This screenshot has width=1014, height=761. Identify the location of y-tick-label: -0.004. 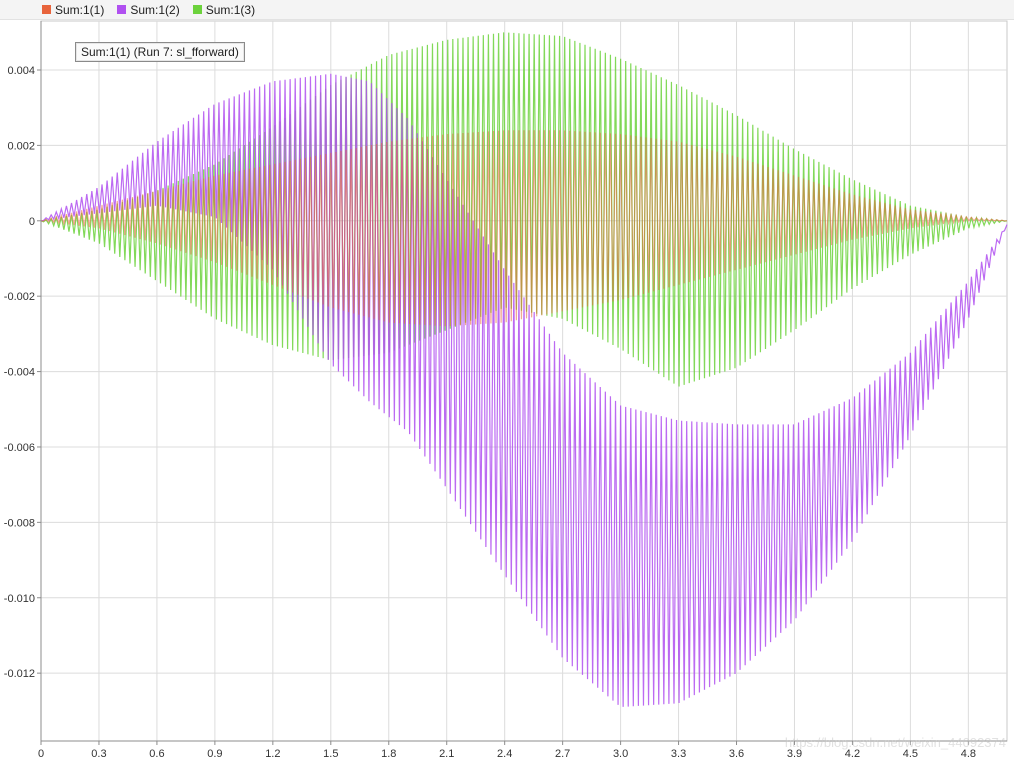
(19, 373).